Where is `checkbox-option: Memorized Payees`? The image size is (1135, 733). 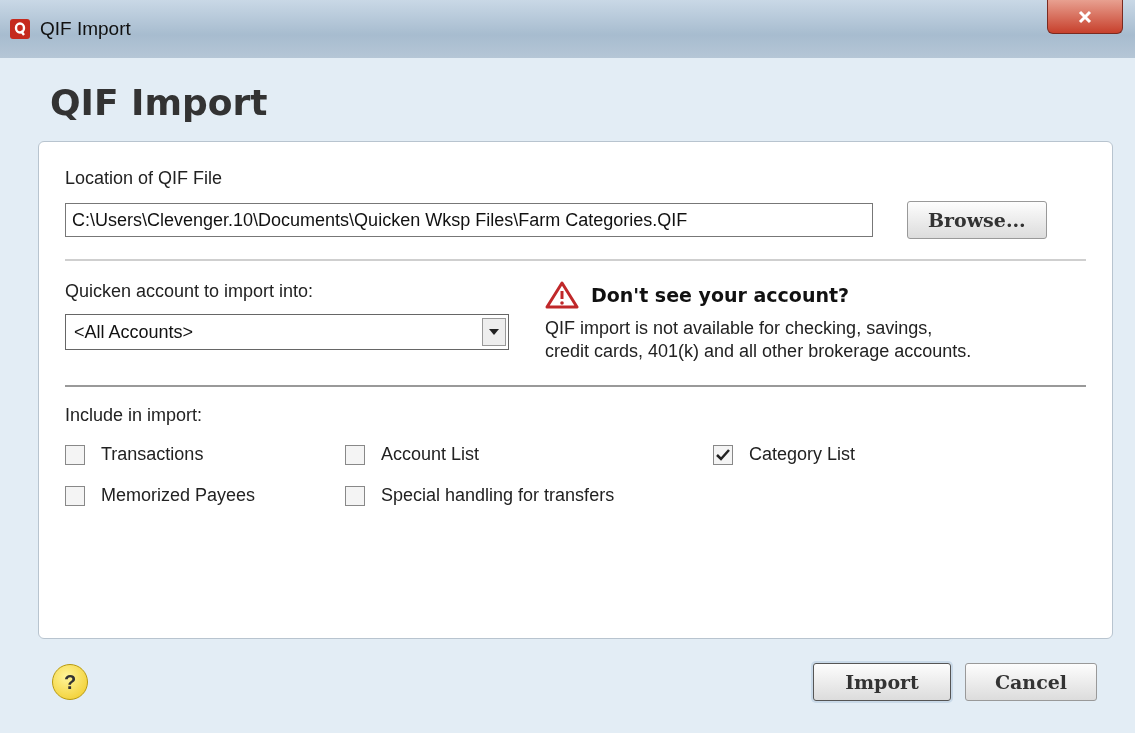 checkbox-option: Memorized Payees is located at coordinates (205, 495).